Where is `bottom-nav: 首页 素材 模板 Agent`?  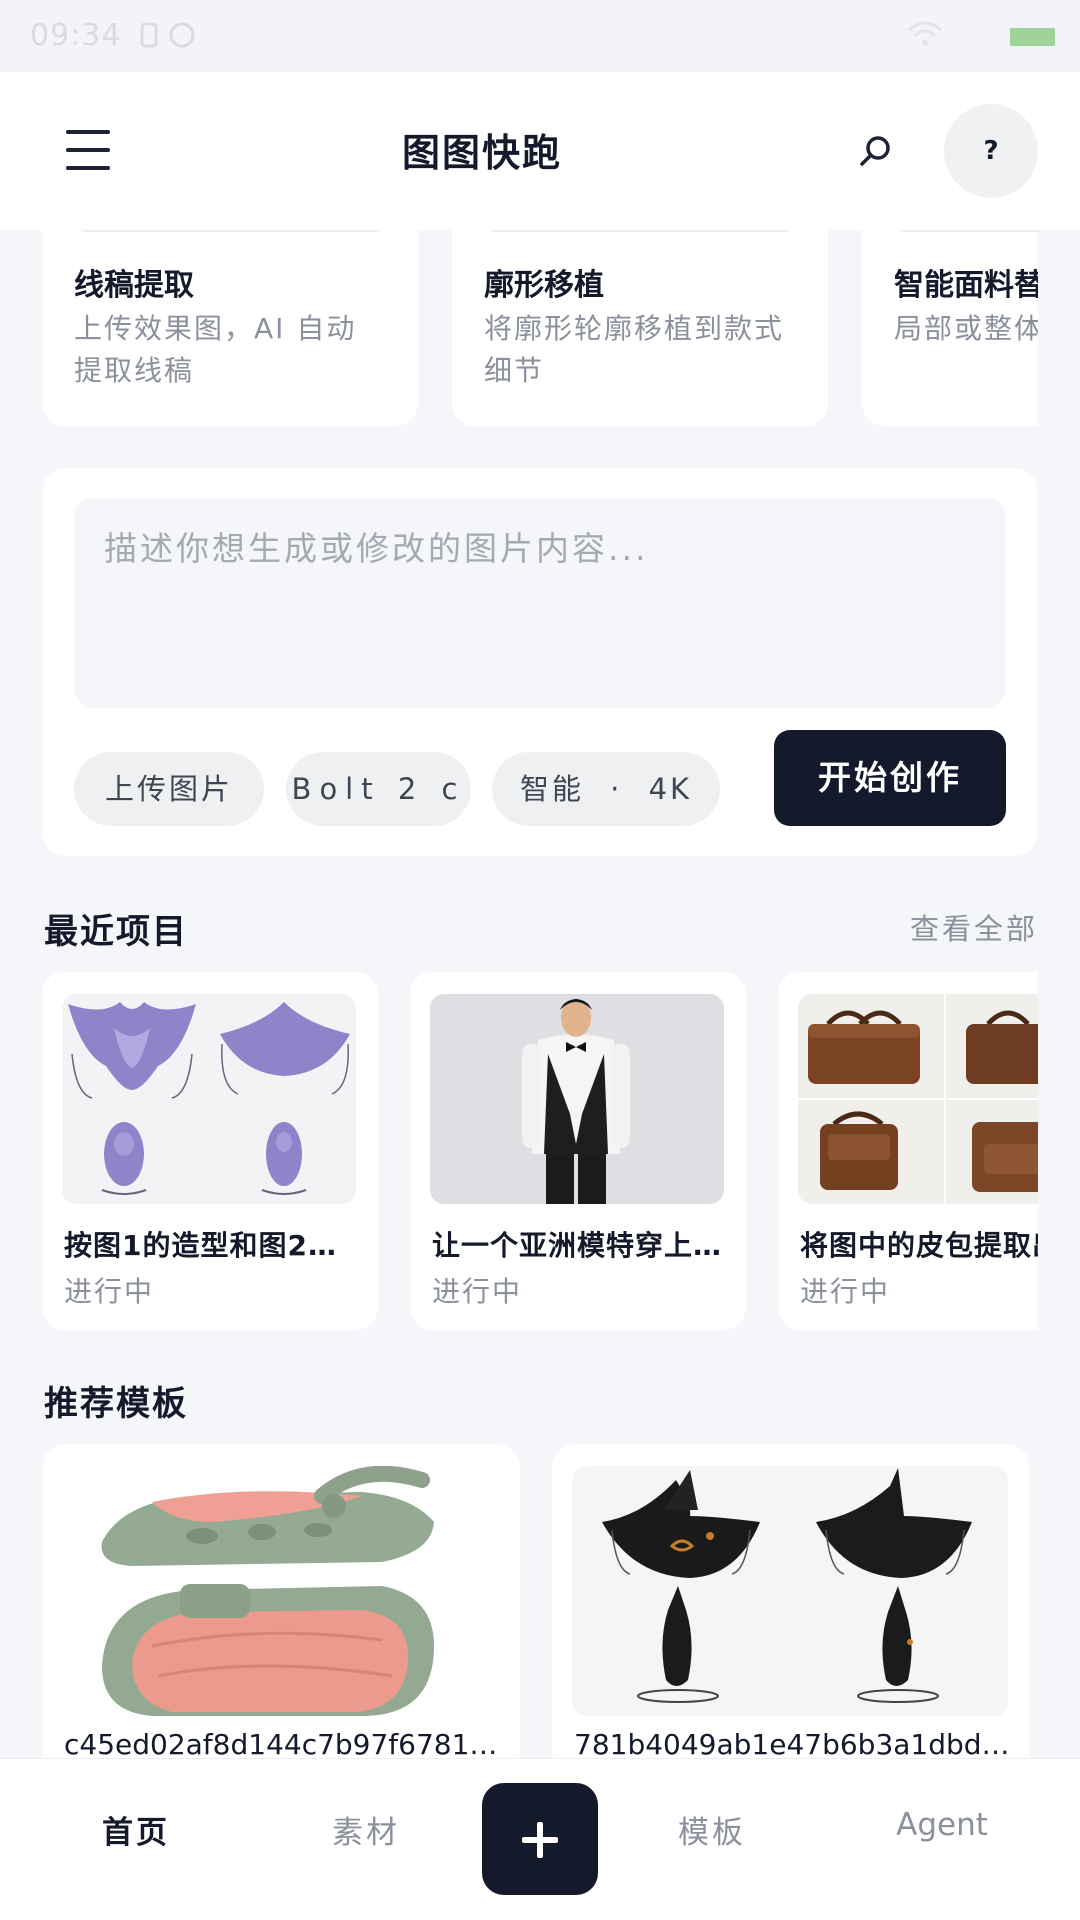 bottom-nav: 首页 素材 模板 Agent is located at coordinates (540, 1839).